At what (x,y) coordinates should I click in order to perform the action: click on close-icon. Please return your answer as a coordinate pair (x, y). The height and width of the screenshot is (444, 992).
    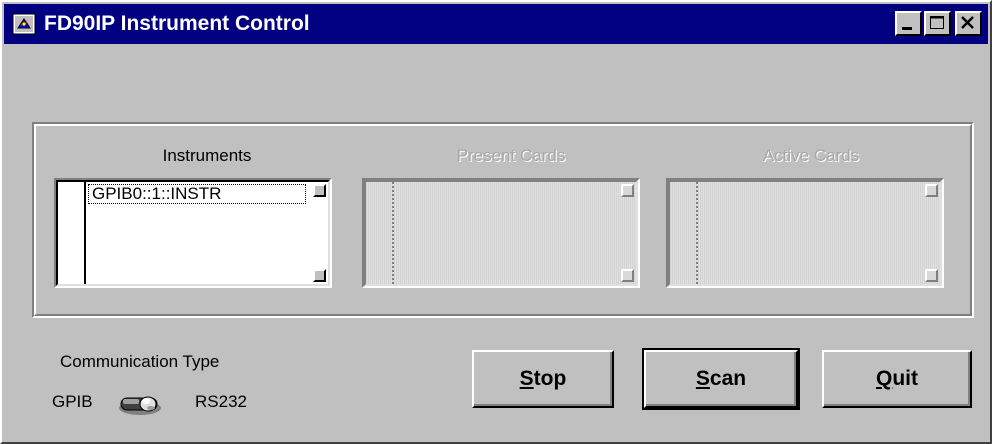
    Looking at the image, I should click on (967, 22).